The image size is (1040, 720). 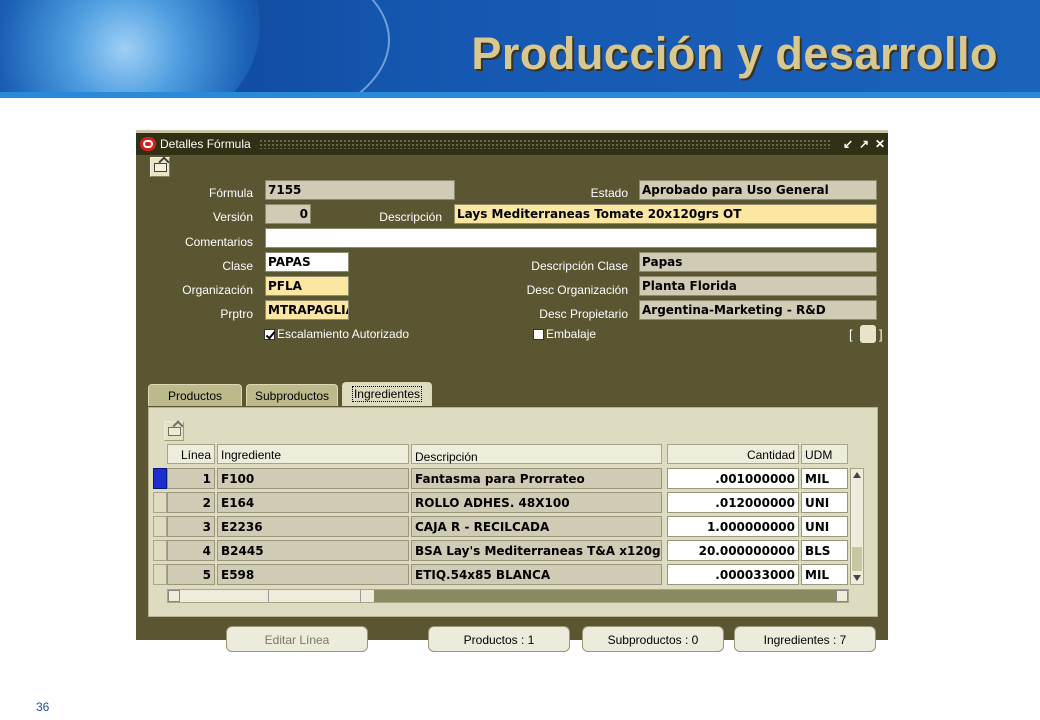 What do you see at coordinates (733, 478) in the screenshot?
I see `table-cell-cantidad: .001000000` at bounding box center [733, 478].